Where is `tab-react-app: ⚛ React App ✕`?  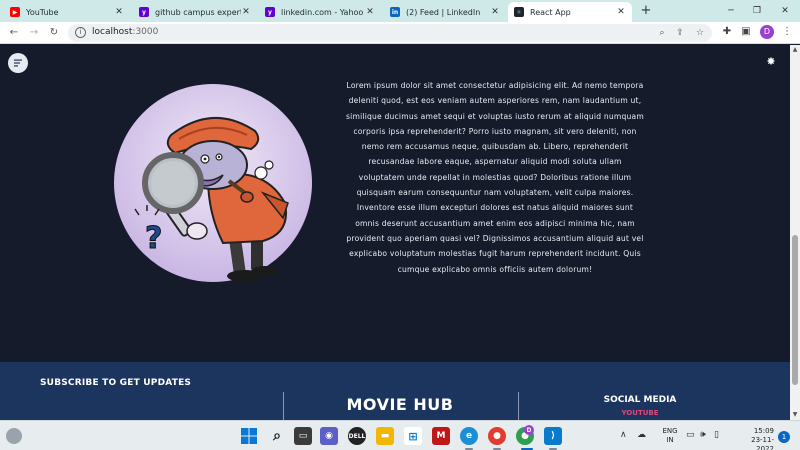 tab-react-app: ⚛ React App ✕ is located at coordinates (570, 12).